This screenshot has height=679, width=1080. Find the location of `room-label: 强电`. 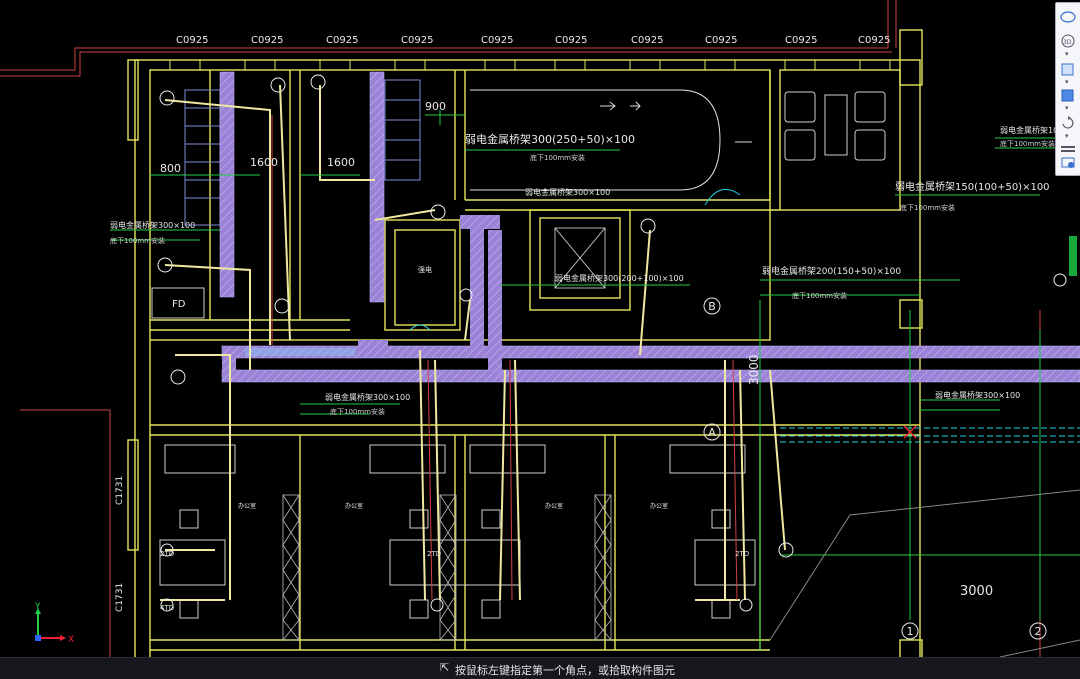

room-label: 强电 is located at coordinates (425, 269).